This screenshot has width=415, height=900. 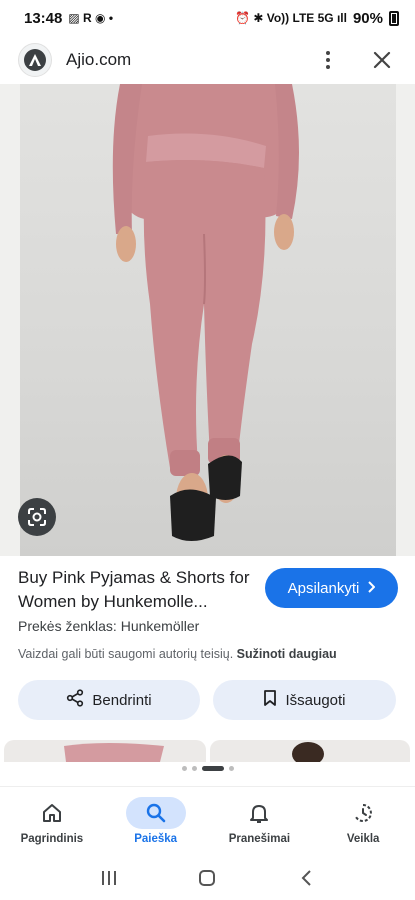 I want to click on battery-percent: 90%, so click(x=367, y=18).